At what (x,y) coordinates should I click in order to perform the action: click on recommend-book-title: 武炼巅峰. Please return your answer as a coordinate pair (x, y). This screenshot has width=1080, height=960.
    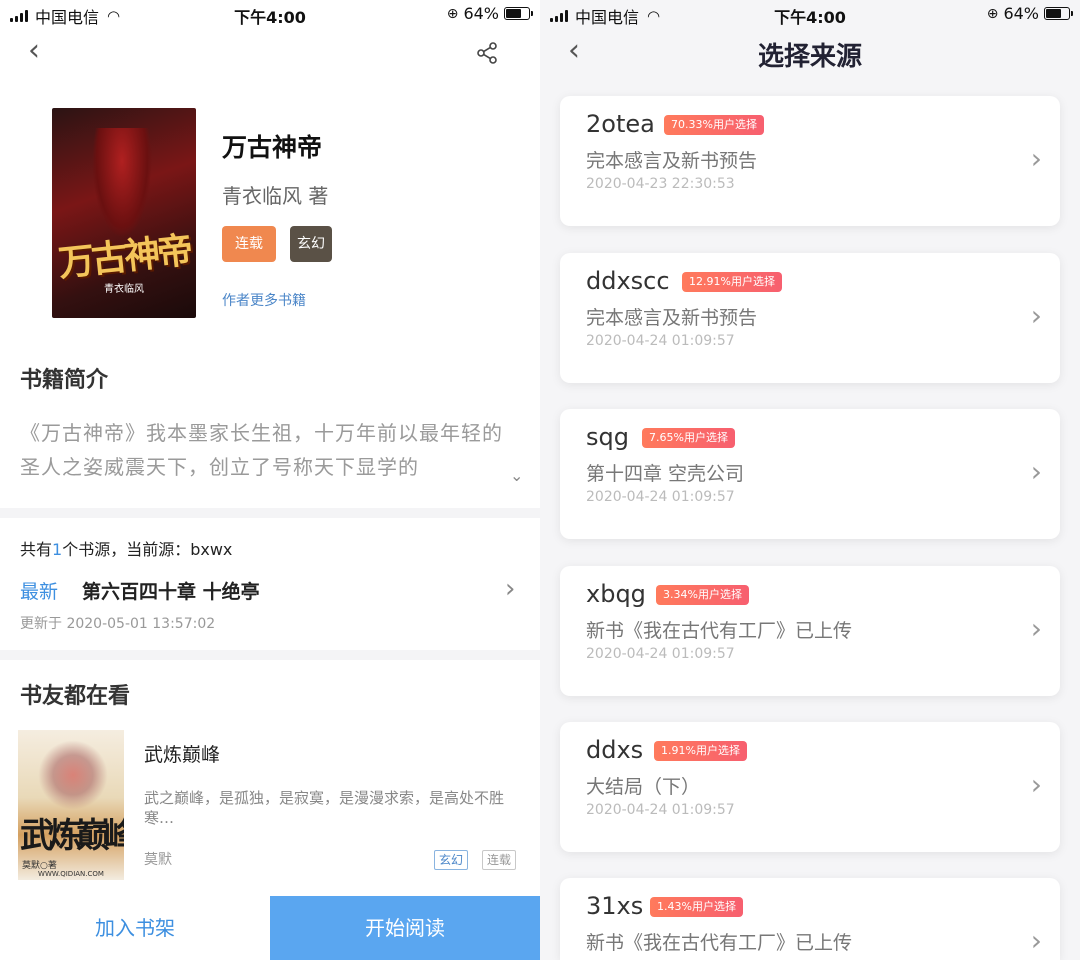
    Looking at the image, I should click on (182, 753).